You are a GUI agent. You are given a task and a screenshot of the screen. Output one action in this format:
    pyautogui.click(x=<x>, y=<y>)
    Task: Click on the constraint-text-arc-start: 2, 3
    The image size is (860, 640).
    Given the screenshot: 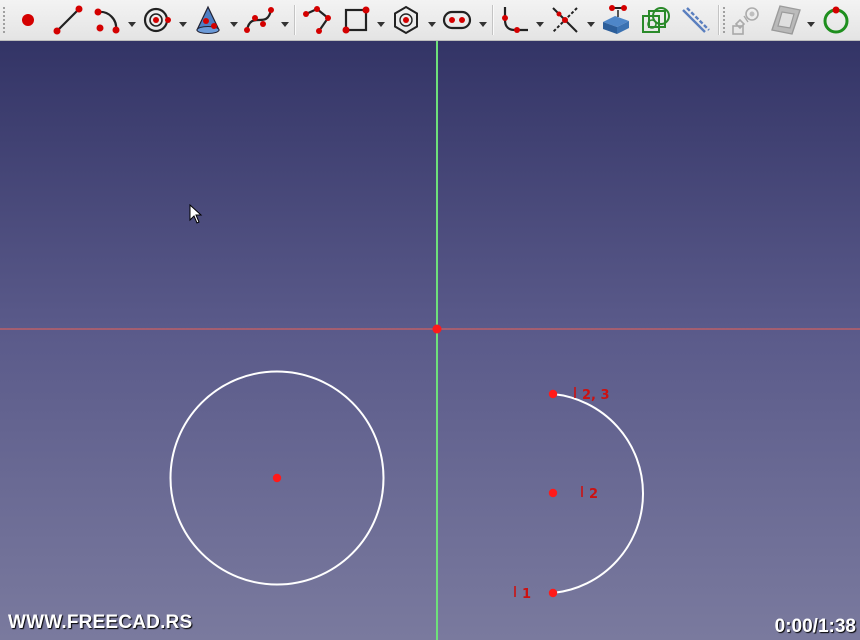 What is the action you would take?
    pyautogui.click(x=596, y=395)
    